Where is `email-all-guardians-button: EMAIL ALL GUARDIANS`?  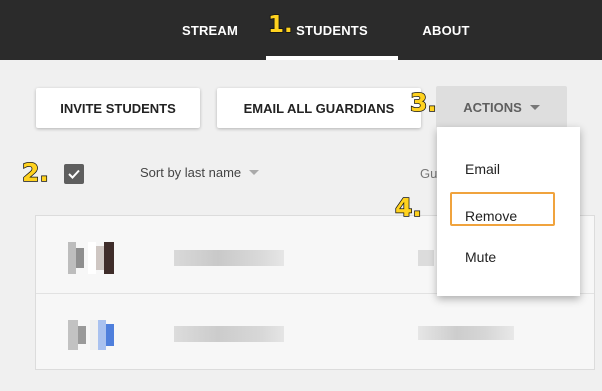 email-all-guardians-button: EMAIL ALL GUARDIANS is located at coordinates (319, 108).